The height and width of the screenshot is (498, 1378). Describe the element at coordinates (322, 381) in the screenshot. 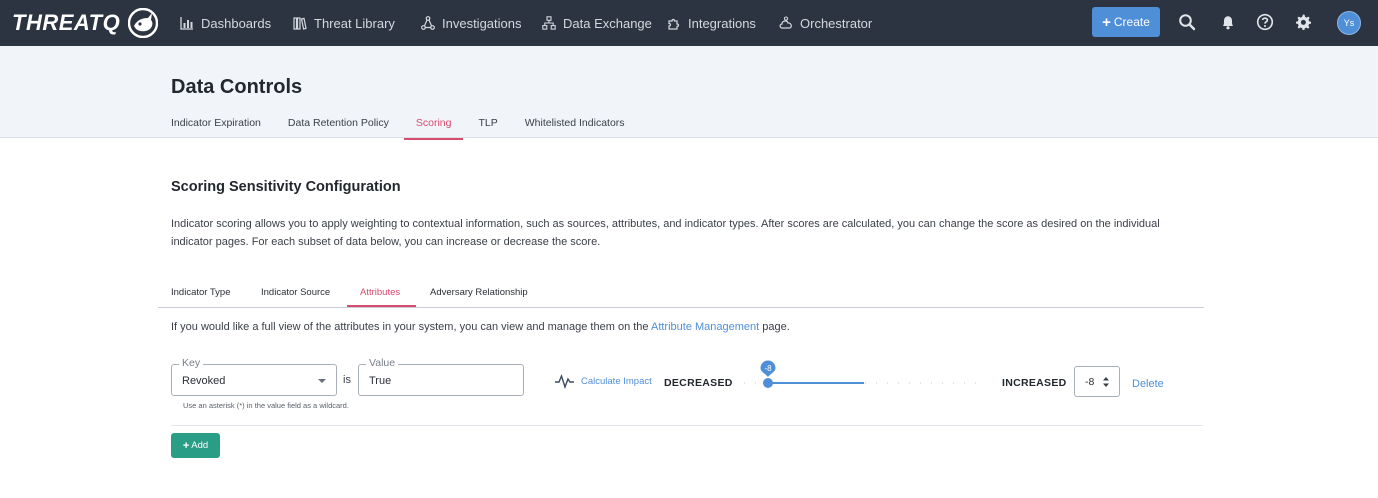

I see `chevron-down-icon` at that location.